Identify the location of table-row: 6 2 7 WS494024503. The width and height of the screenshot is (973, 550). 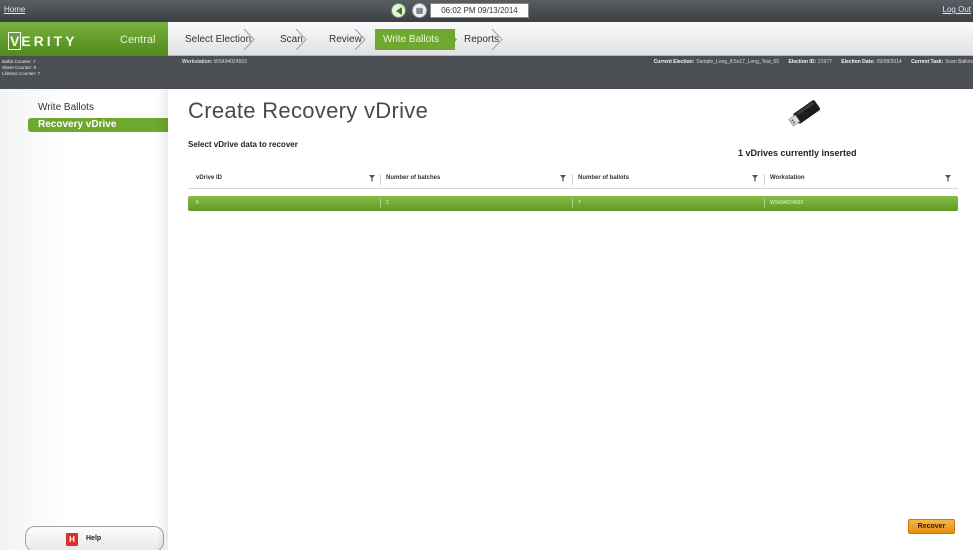
(573, 203).